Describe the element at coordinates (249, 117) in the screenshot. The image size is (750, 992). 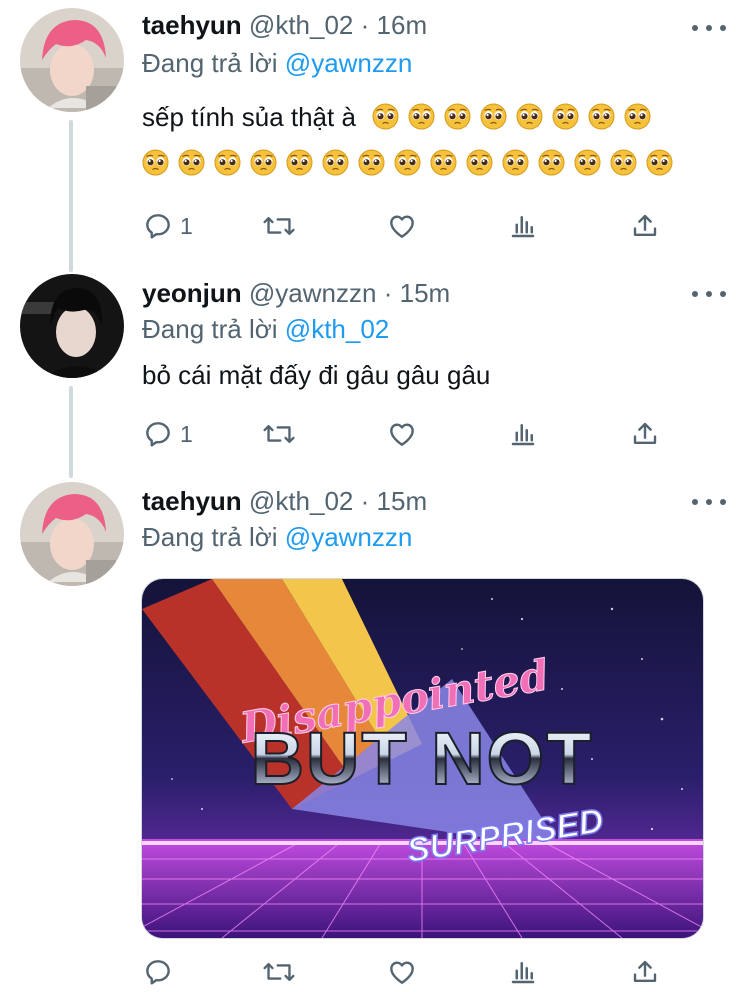
I see `tweet-text-content: sếp tính sủa thật à` at that location.